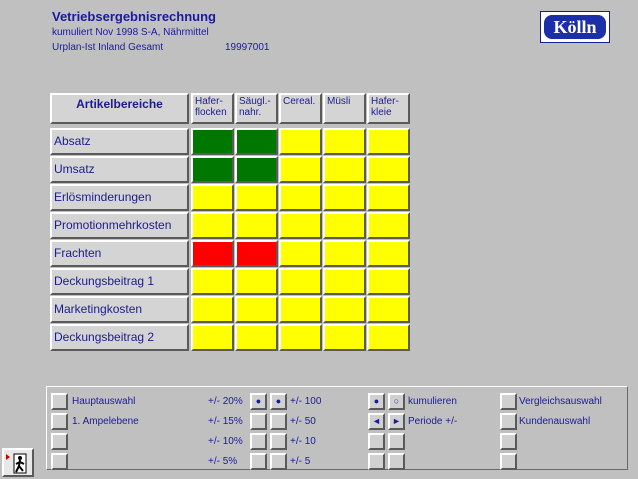 This screenshot has height=479, width=638. Describe the element at coordinates (432, 401) in the screenshot. I see `cumulate-label: kumulieren` at that location.